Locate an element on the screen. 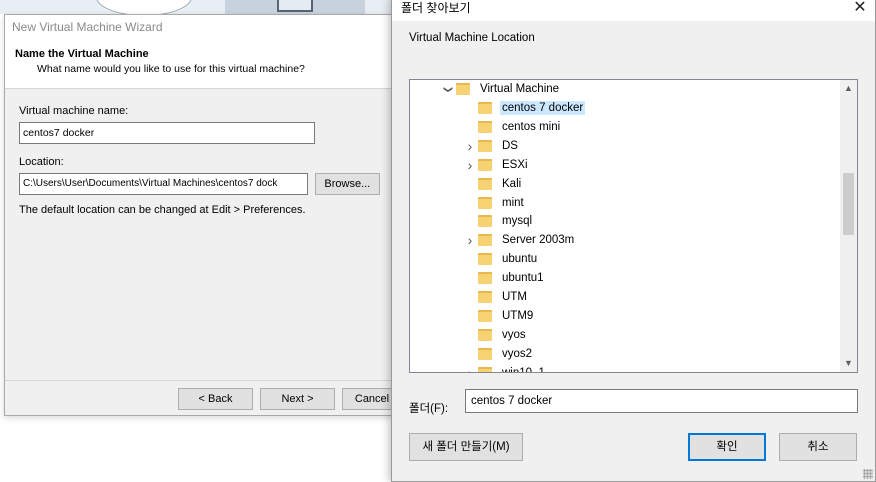 Image resolution: width=876 pixels, height=482 pixels. ok-button: 확인 is located at coordinates (727, 447).